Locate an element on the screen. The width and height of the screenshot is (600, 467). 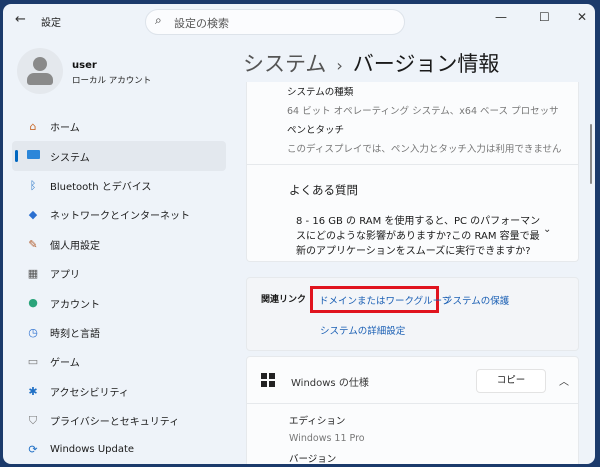
sidebar-item-label: アクセシビリティ is located at coordinates (89, 393).